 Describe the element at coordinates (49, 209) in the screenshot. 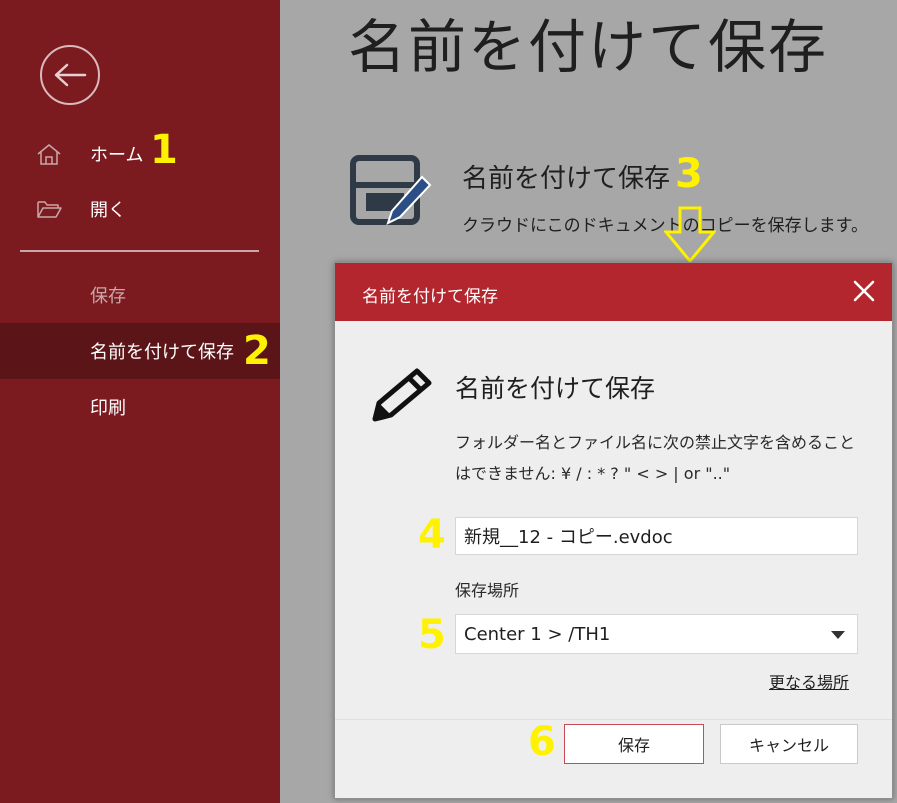

I see `folder-open-icon` at that location.